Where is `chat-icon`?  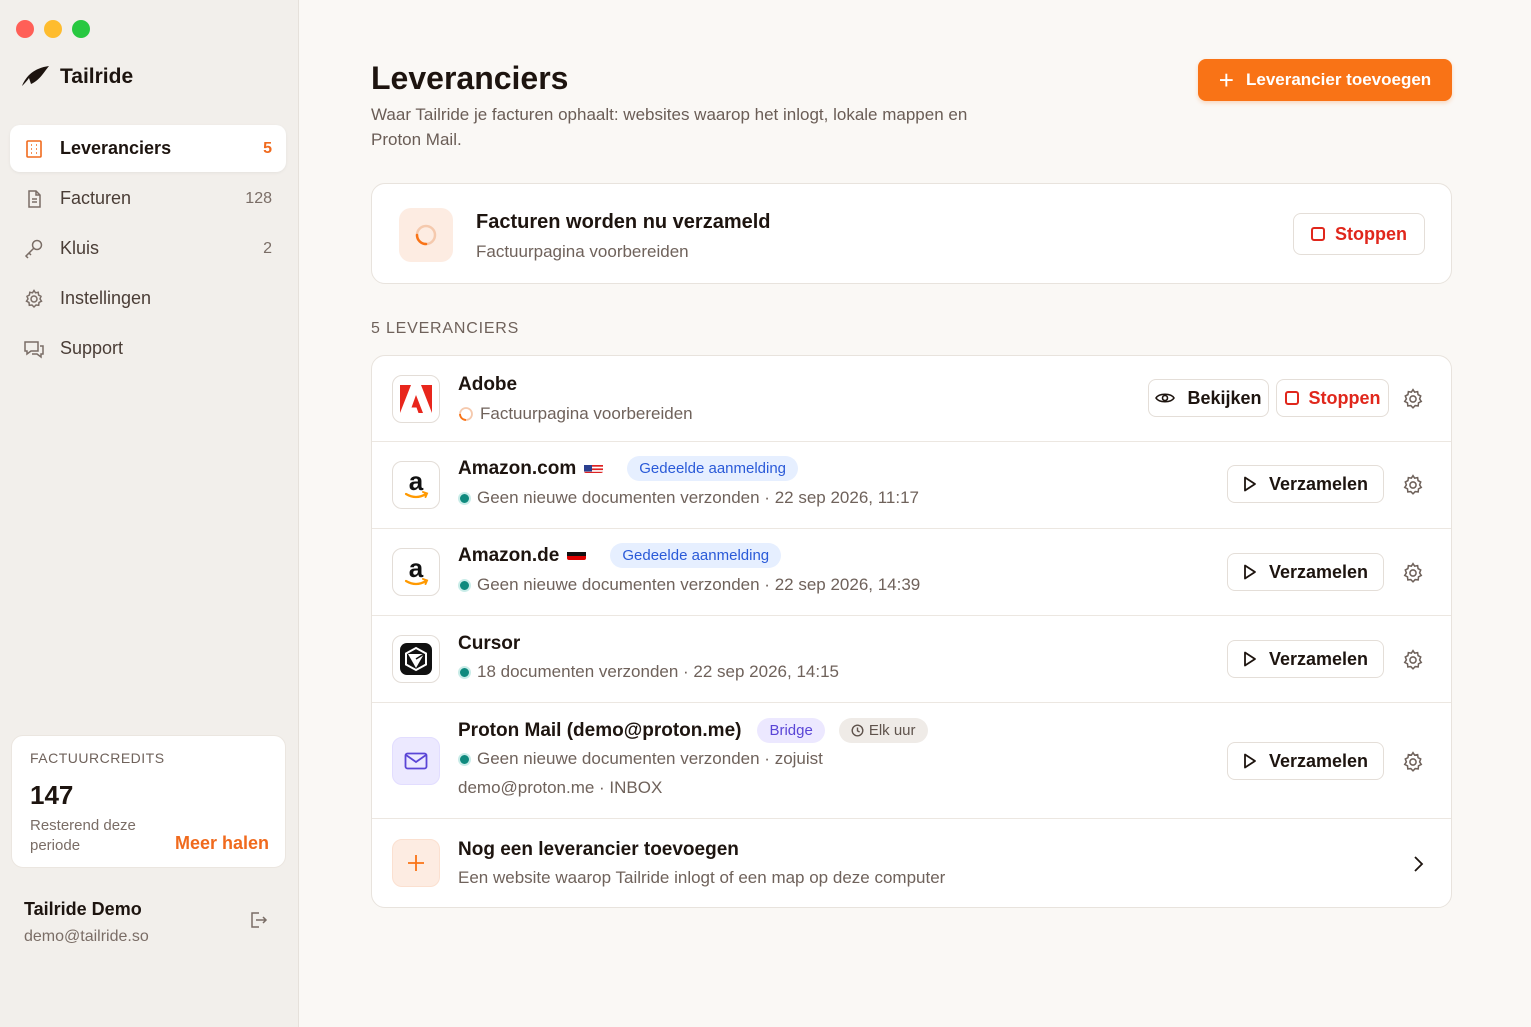
chat-icon is located at coordinates (34, 349).